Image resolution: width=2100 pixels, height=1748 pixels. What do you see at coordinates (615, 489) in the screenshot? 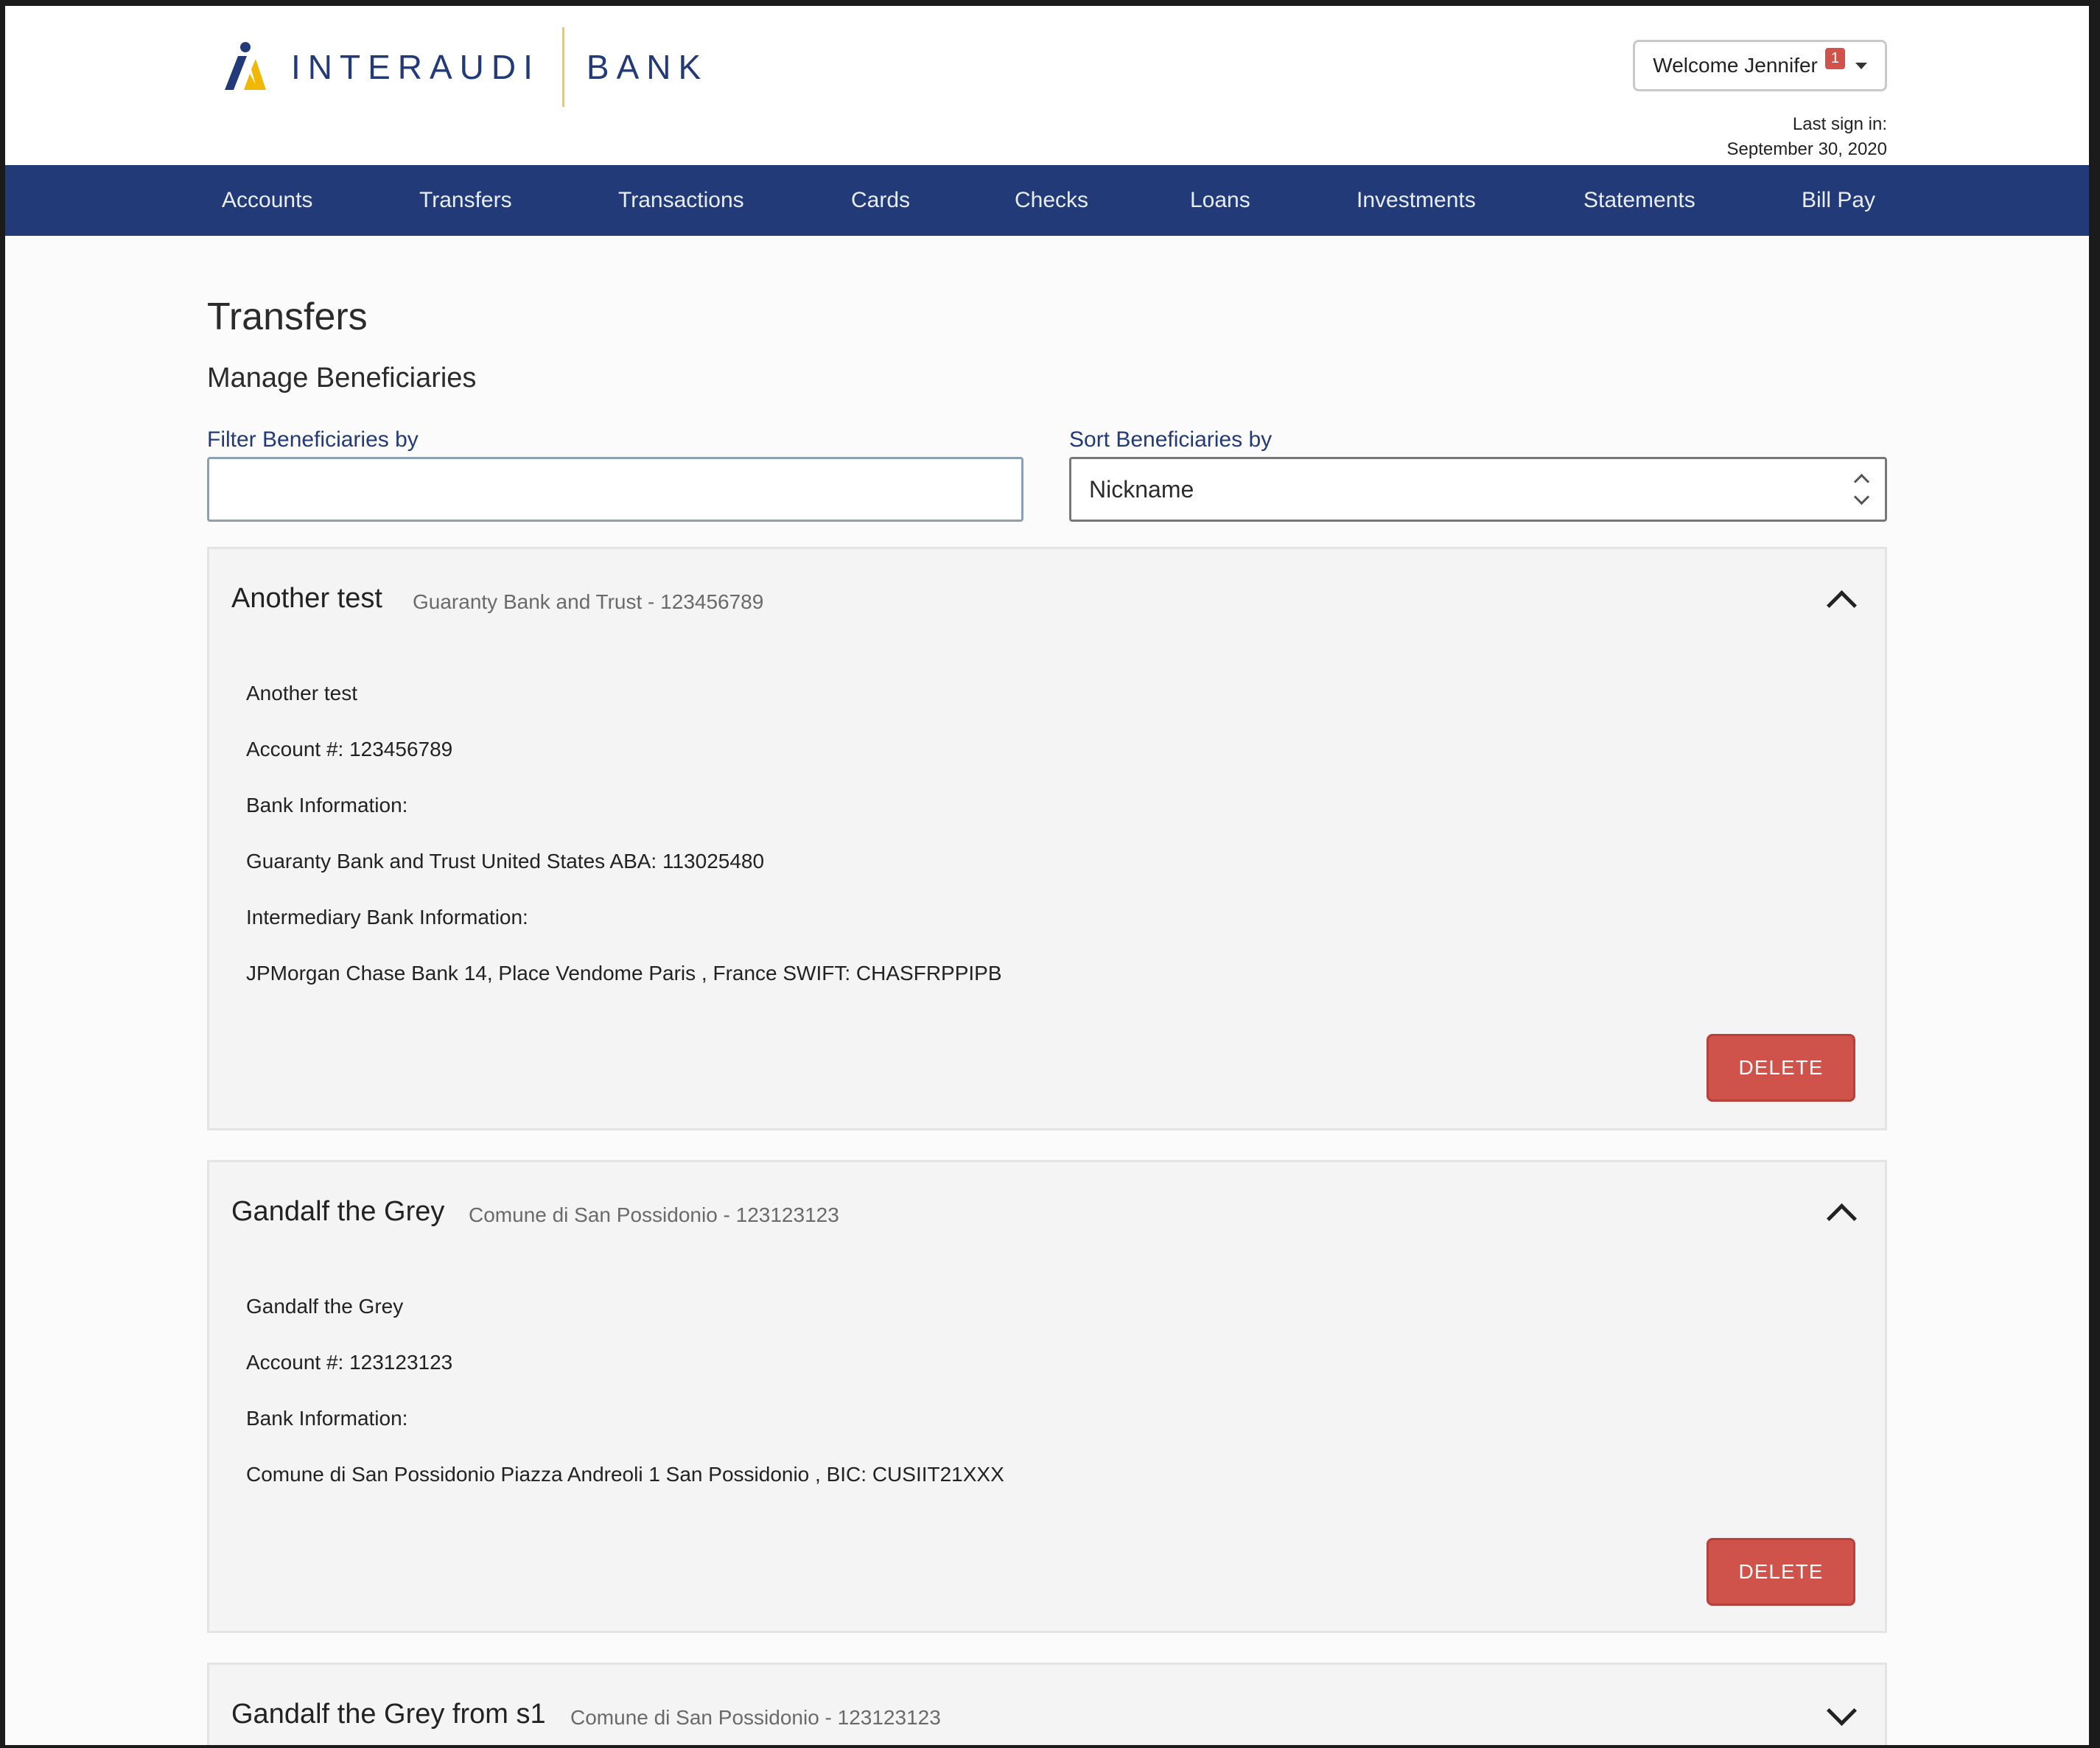
I see `filter-input` at bounding box center [615, 489].